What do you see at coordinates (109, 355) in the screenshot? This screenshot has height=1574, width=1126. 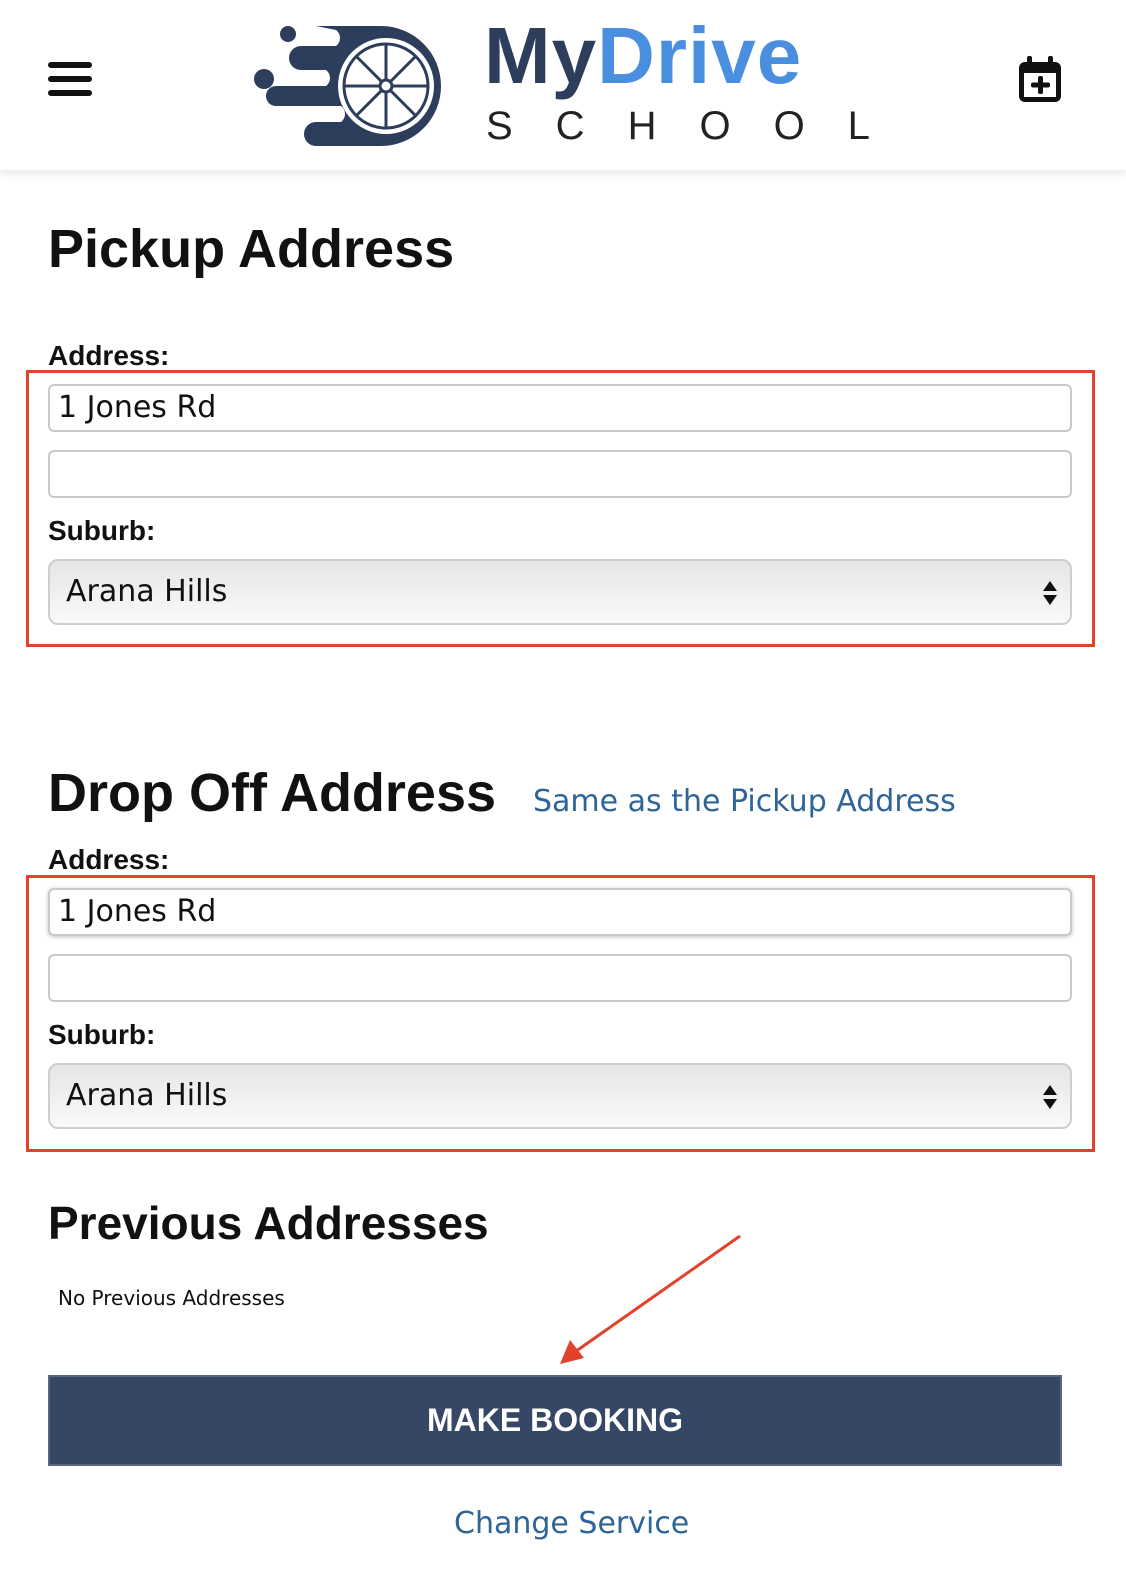 I see `pickup-address-label: Address:` at bounding box center [109, 355].